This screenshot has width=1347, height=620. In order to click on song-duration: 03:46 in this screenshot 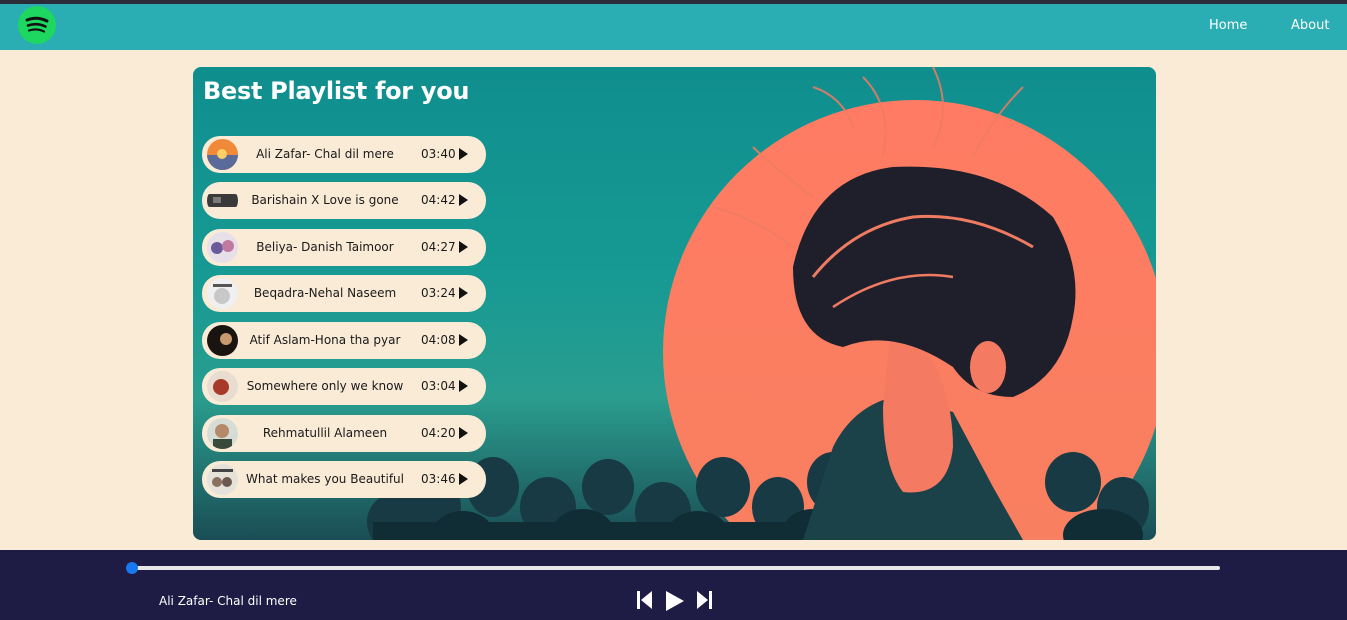, I will do `click(438, 479)`.